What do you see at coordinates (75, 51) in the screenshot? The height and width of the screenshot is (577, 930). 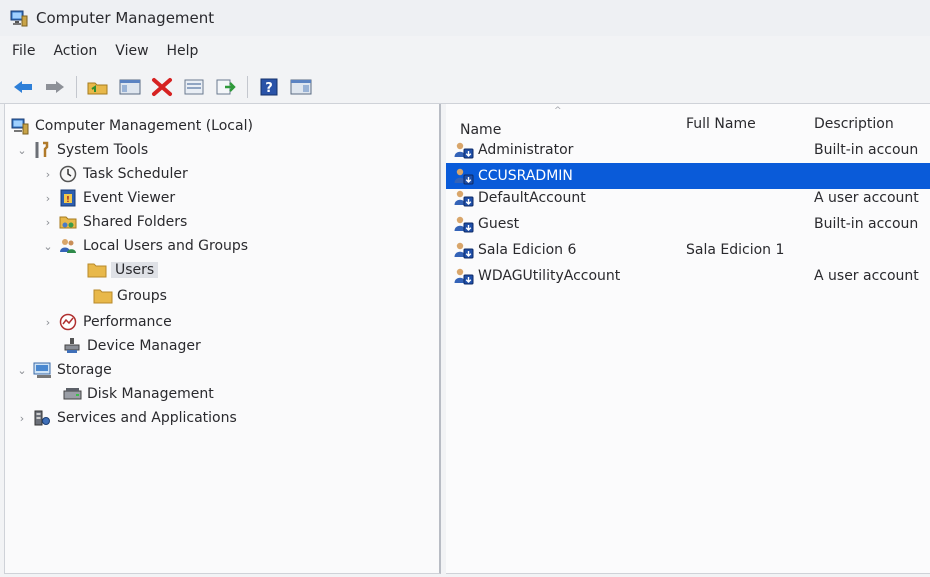 I see `menu-action: Action` at bounding box center [75, 51].